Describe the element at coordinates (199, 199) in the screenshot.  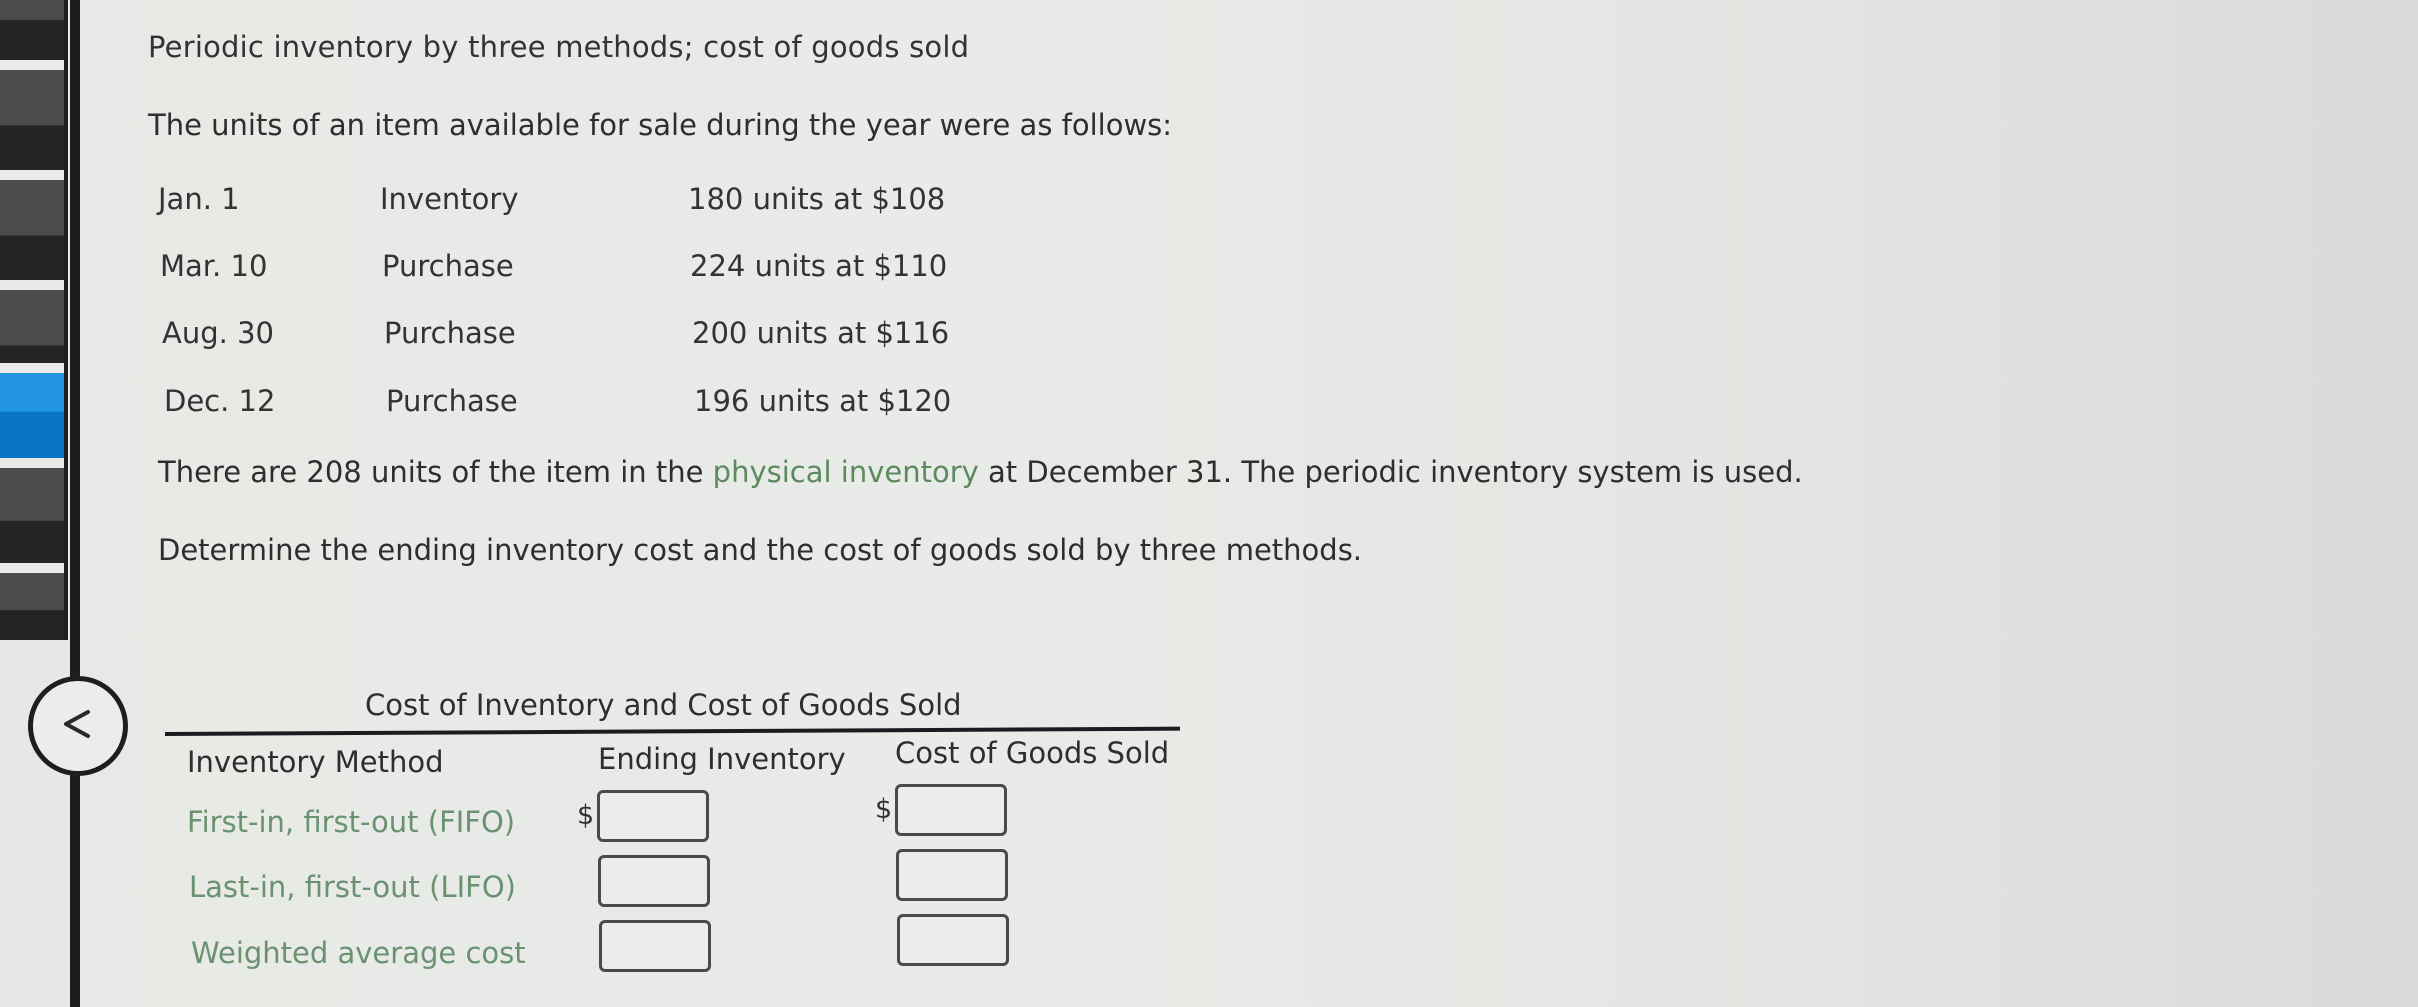
I see `lot-date: Jan. 1` at that location.